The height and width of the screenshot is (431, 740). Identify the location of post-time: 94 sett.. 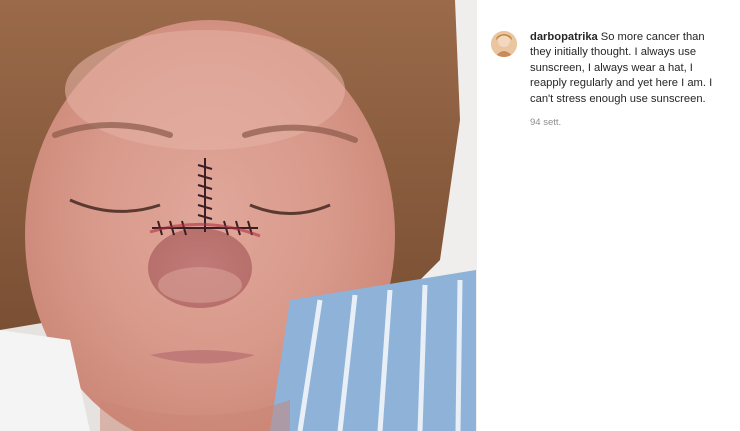
(627, 122).